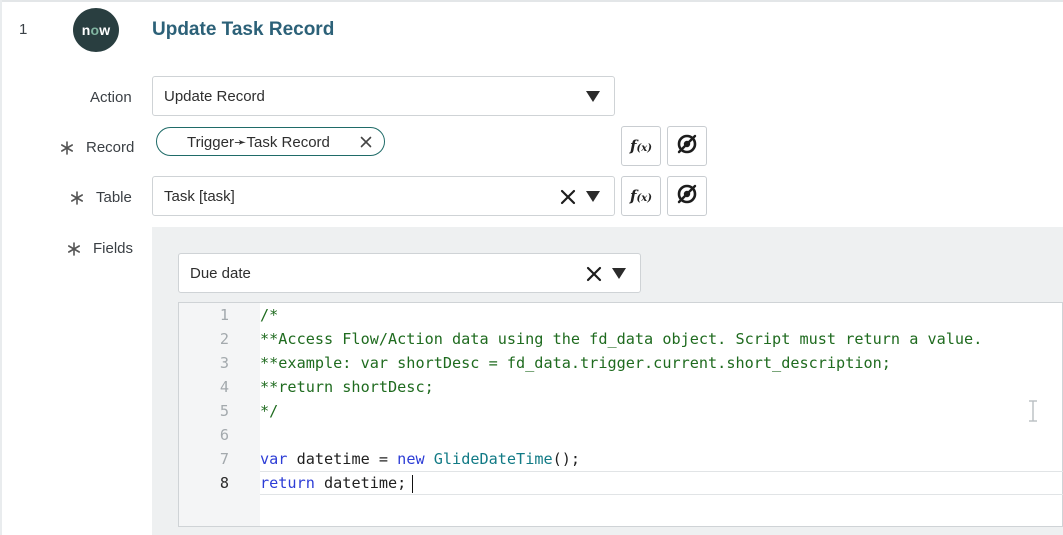 The width and height of the screenshot is (1063, 535). I want to click on table-data-pill-picker-button, so click(687, 196).